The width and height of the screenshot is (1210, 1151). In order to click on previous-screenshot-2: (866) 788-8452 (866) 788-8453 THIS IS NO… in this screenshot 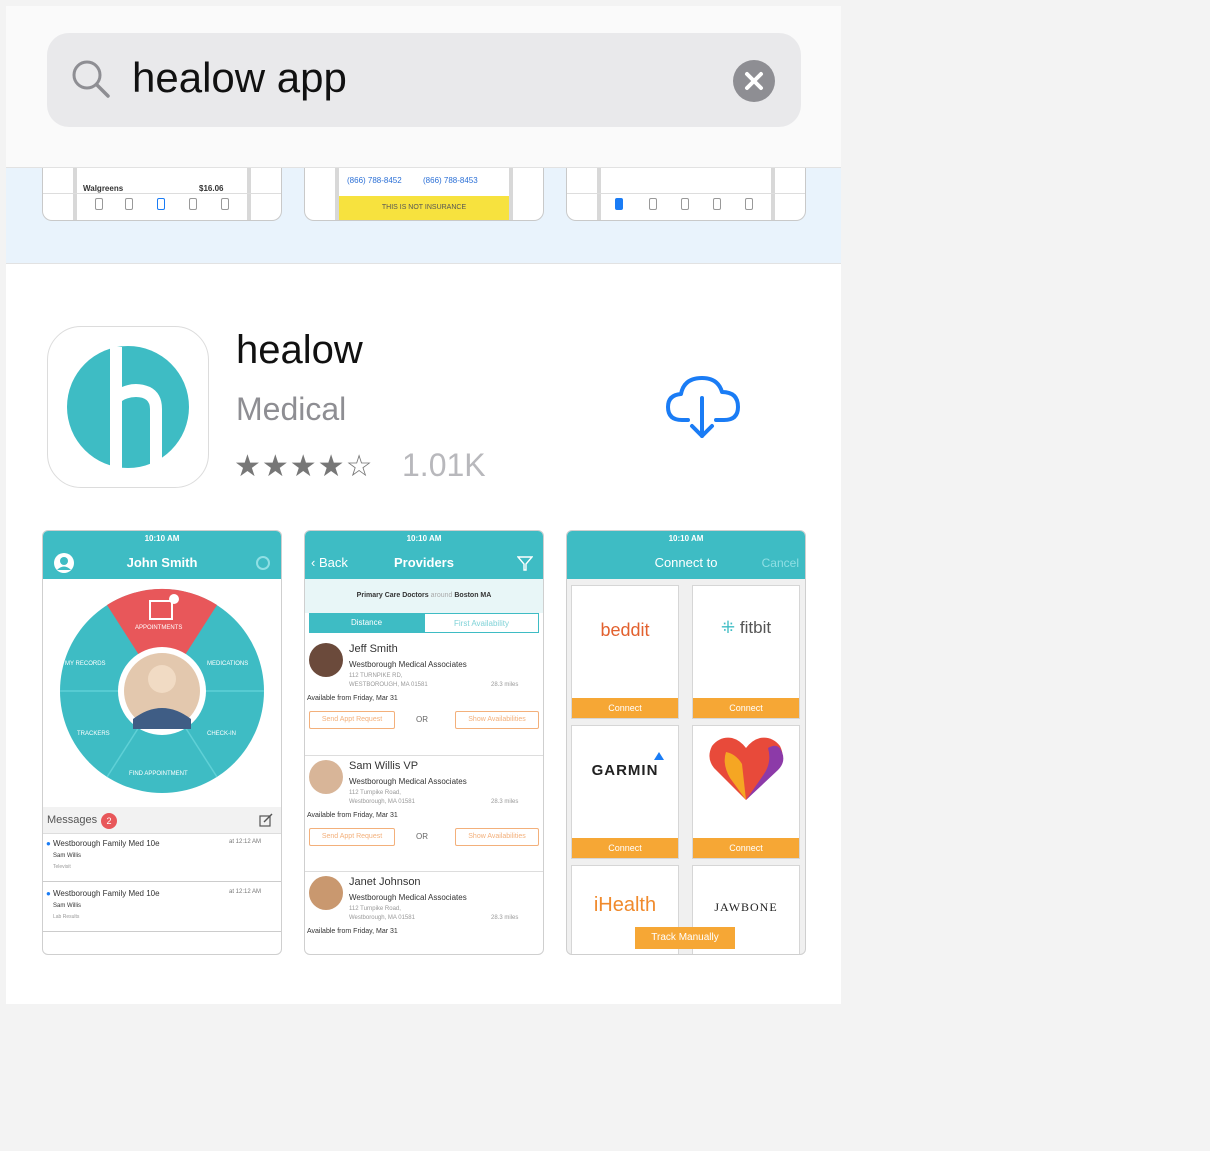, I will do `click(424, 194)`.